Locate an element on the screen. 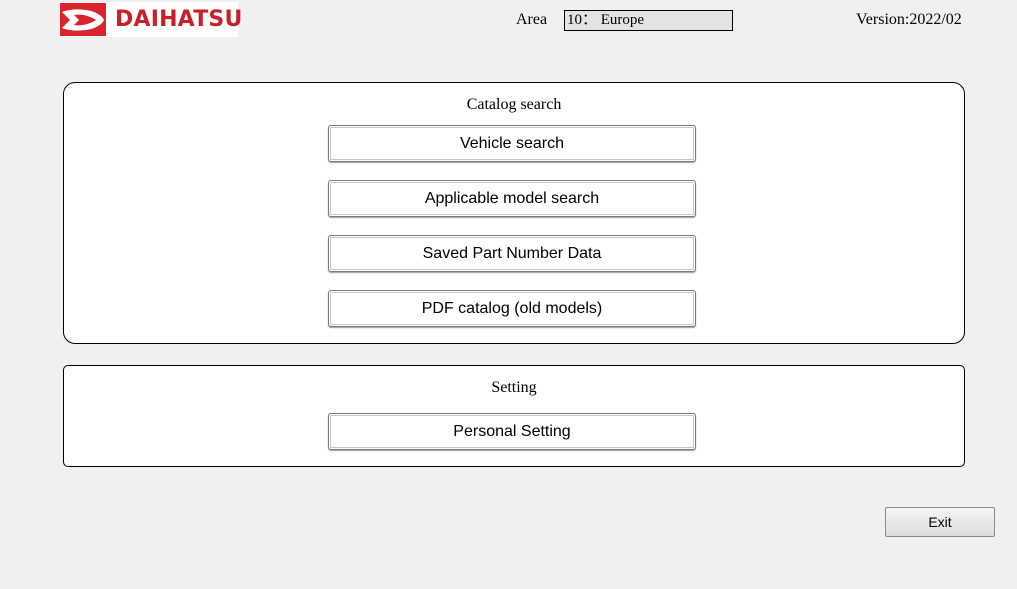 Image resolution: width=1017 pixels, height=589 pixels. version-label: Version:2022/02 is located at coordinates (909, 19).